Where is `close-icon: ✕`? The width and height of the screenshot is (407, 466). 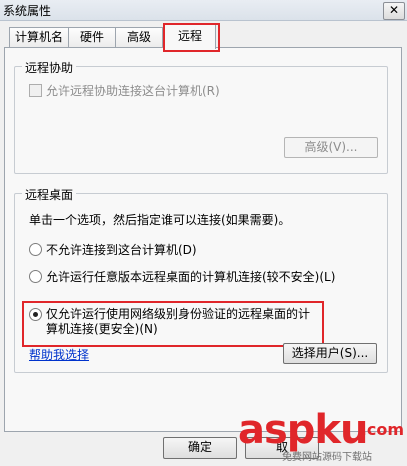
close-icon: ✕ is located at coordinates (394, 10).